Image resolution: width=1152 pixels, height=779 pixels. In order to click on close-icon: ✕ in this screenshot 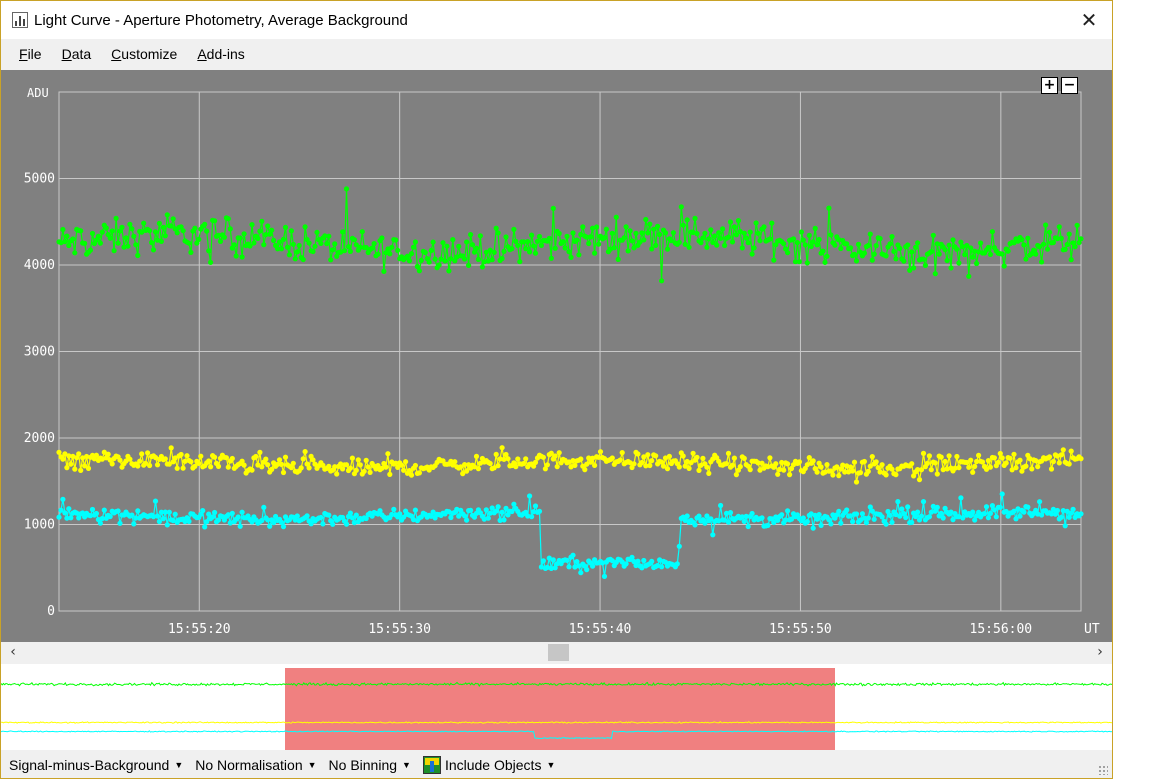, I will do `click(1089, 20)`.